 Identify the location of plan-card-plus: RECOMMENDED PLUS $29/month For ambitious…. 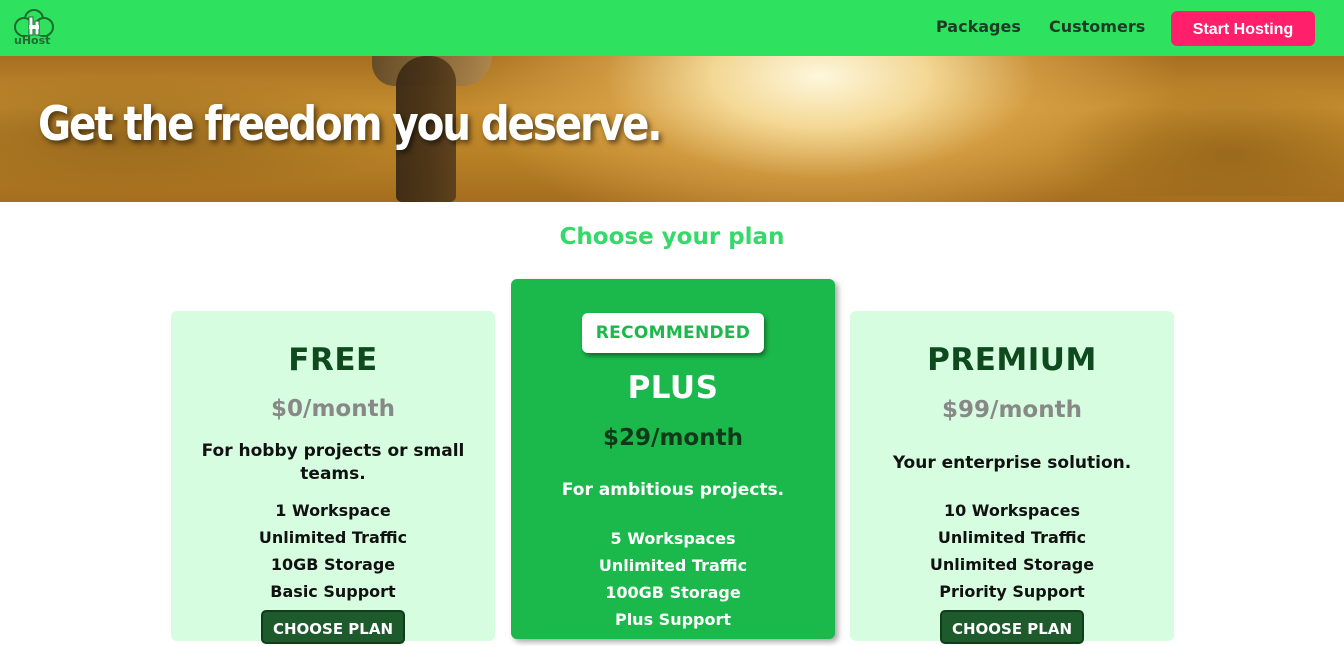
(673, 459).